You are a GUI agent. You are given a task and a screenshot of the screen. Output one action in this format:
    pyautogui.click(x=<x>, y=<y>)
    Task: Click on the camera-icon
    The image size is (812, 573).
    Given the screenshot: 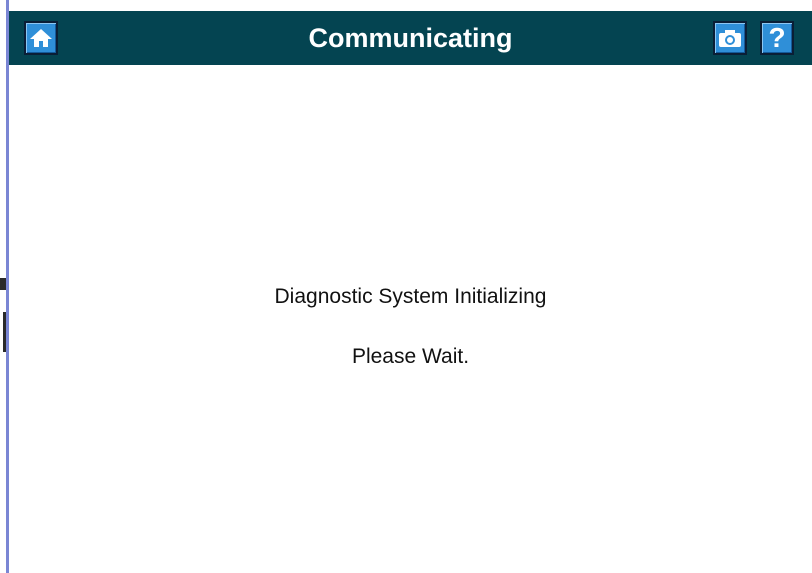 What is the action you would take?
    pyautogui.click(x=730, y=38)
    